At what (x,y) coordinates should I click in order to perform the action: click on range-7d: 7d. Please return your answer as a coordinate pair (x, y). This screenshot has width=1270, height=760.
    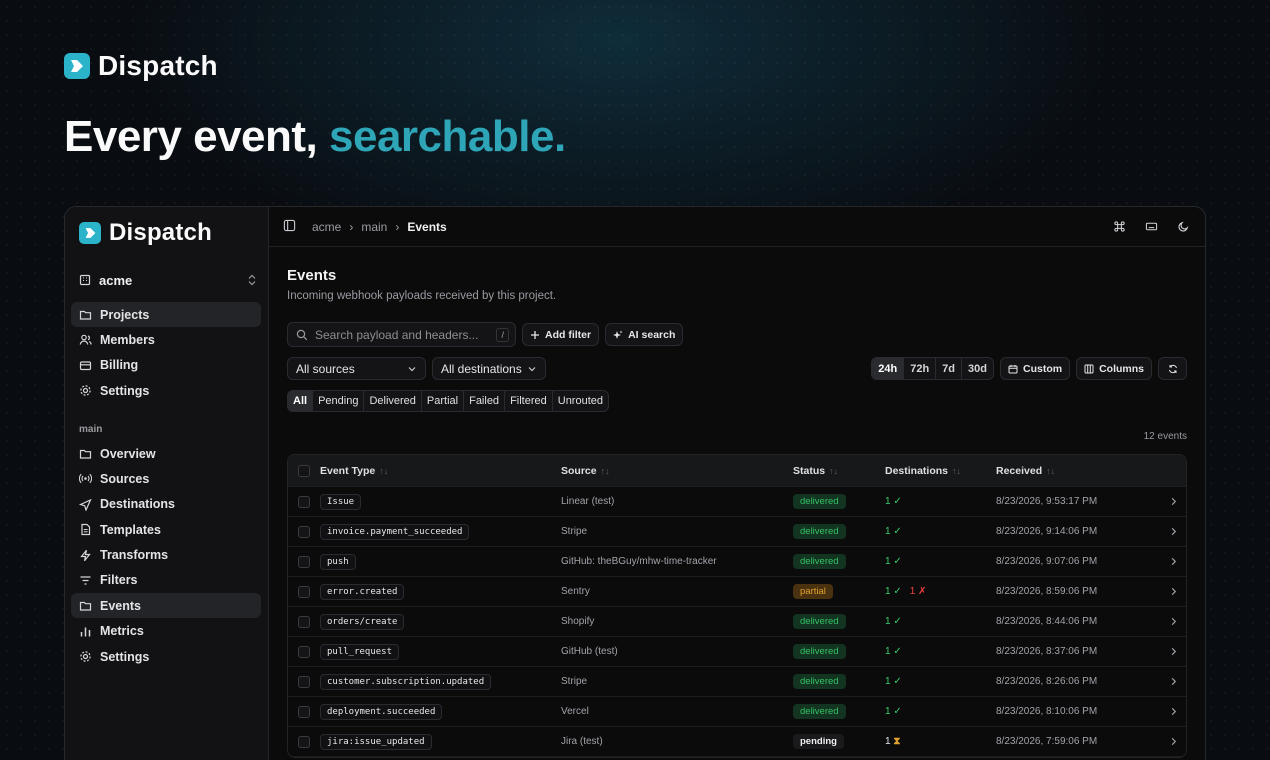
    Looking at the image, I should click on (949, 368).